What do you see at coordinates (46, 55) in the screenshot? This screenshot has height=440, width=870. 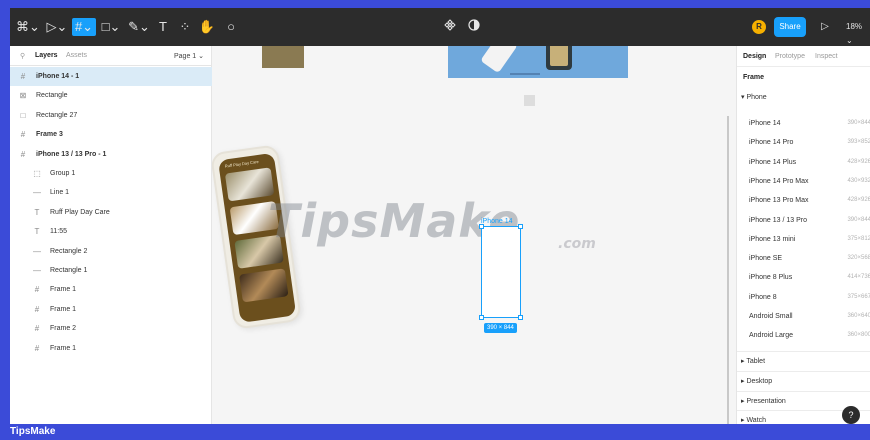 I see `tab-layers: Layers` at bounding box center [46, 55].